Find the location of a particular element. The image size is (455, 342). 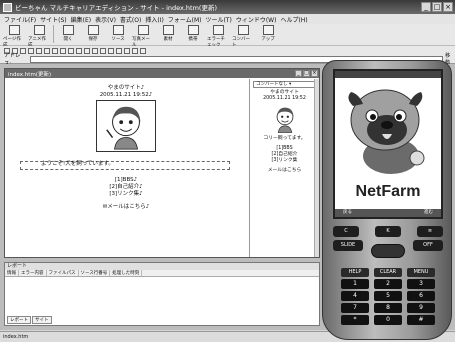

mail-link: ✉メールはこちら♪ is located at coordinates (126, 207).